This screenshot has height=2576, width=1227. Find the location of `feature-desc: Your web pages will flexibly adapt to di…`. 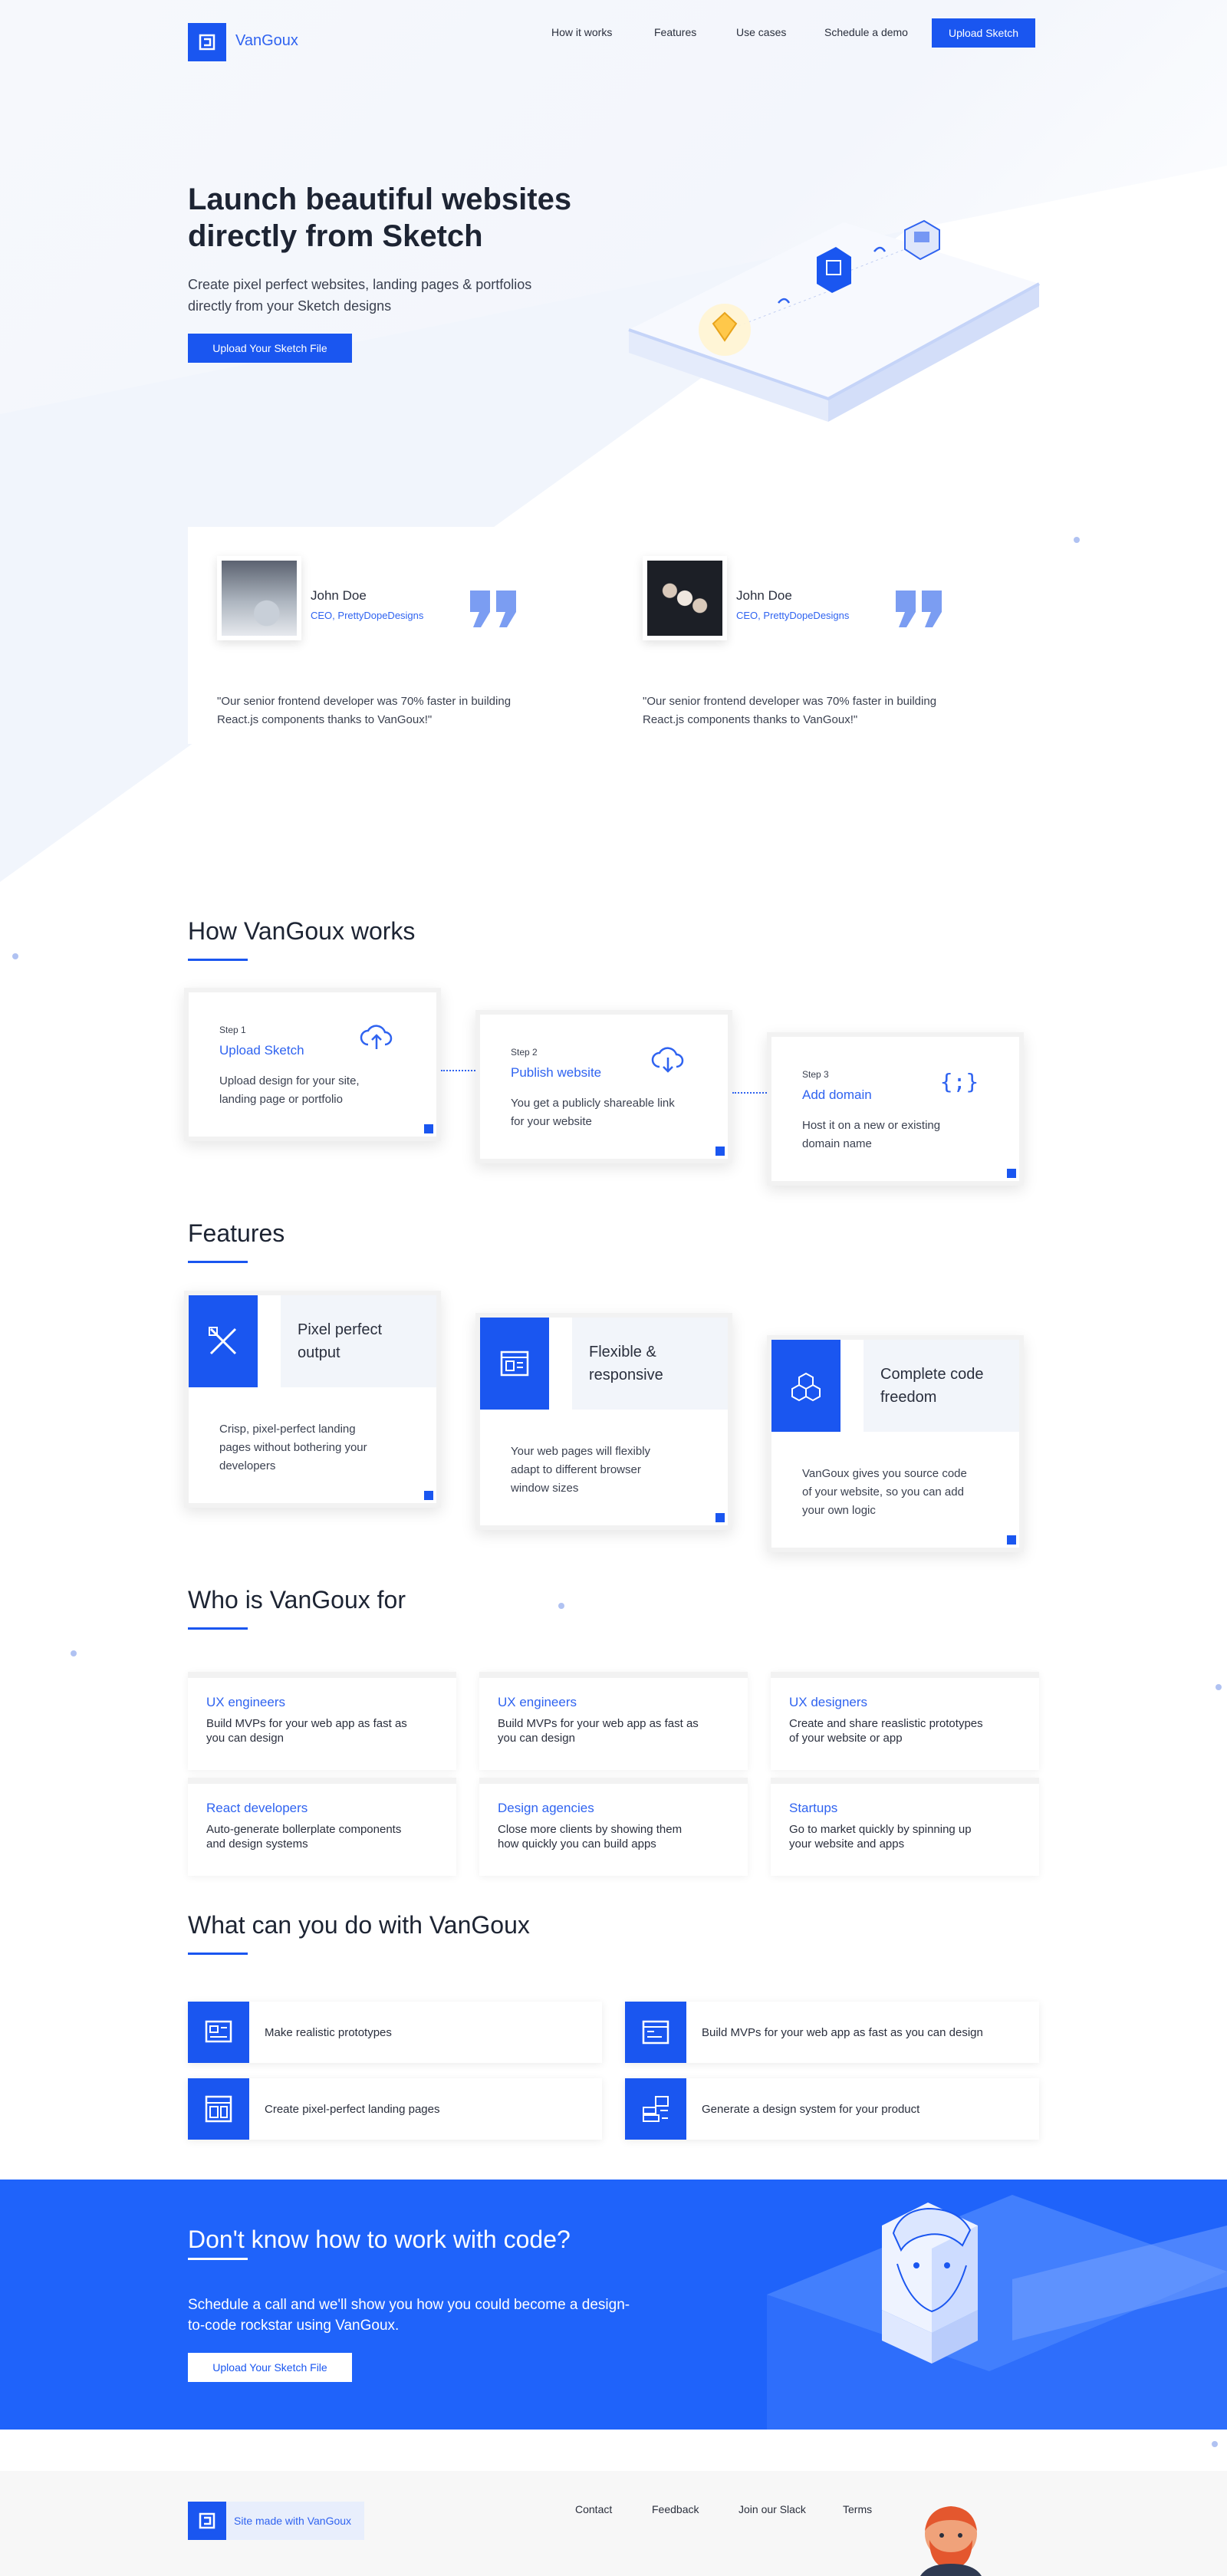

feature-desc: Your web pages will flexibly adapt to di… is located at coordinates (606, 1470).